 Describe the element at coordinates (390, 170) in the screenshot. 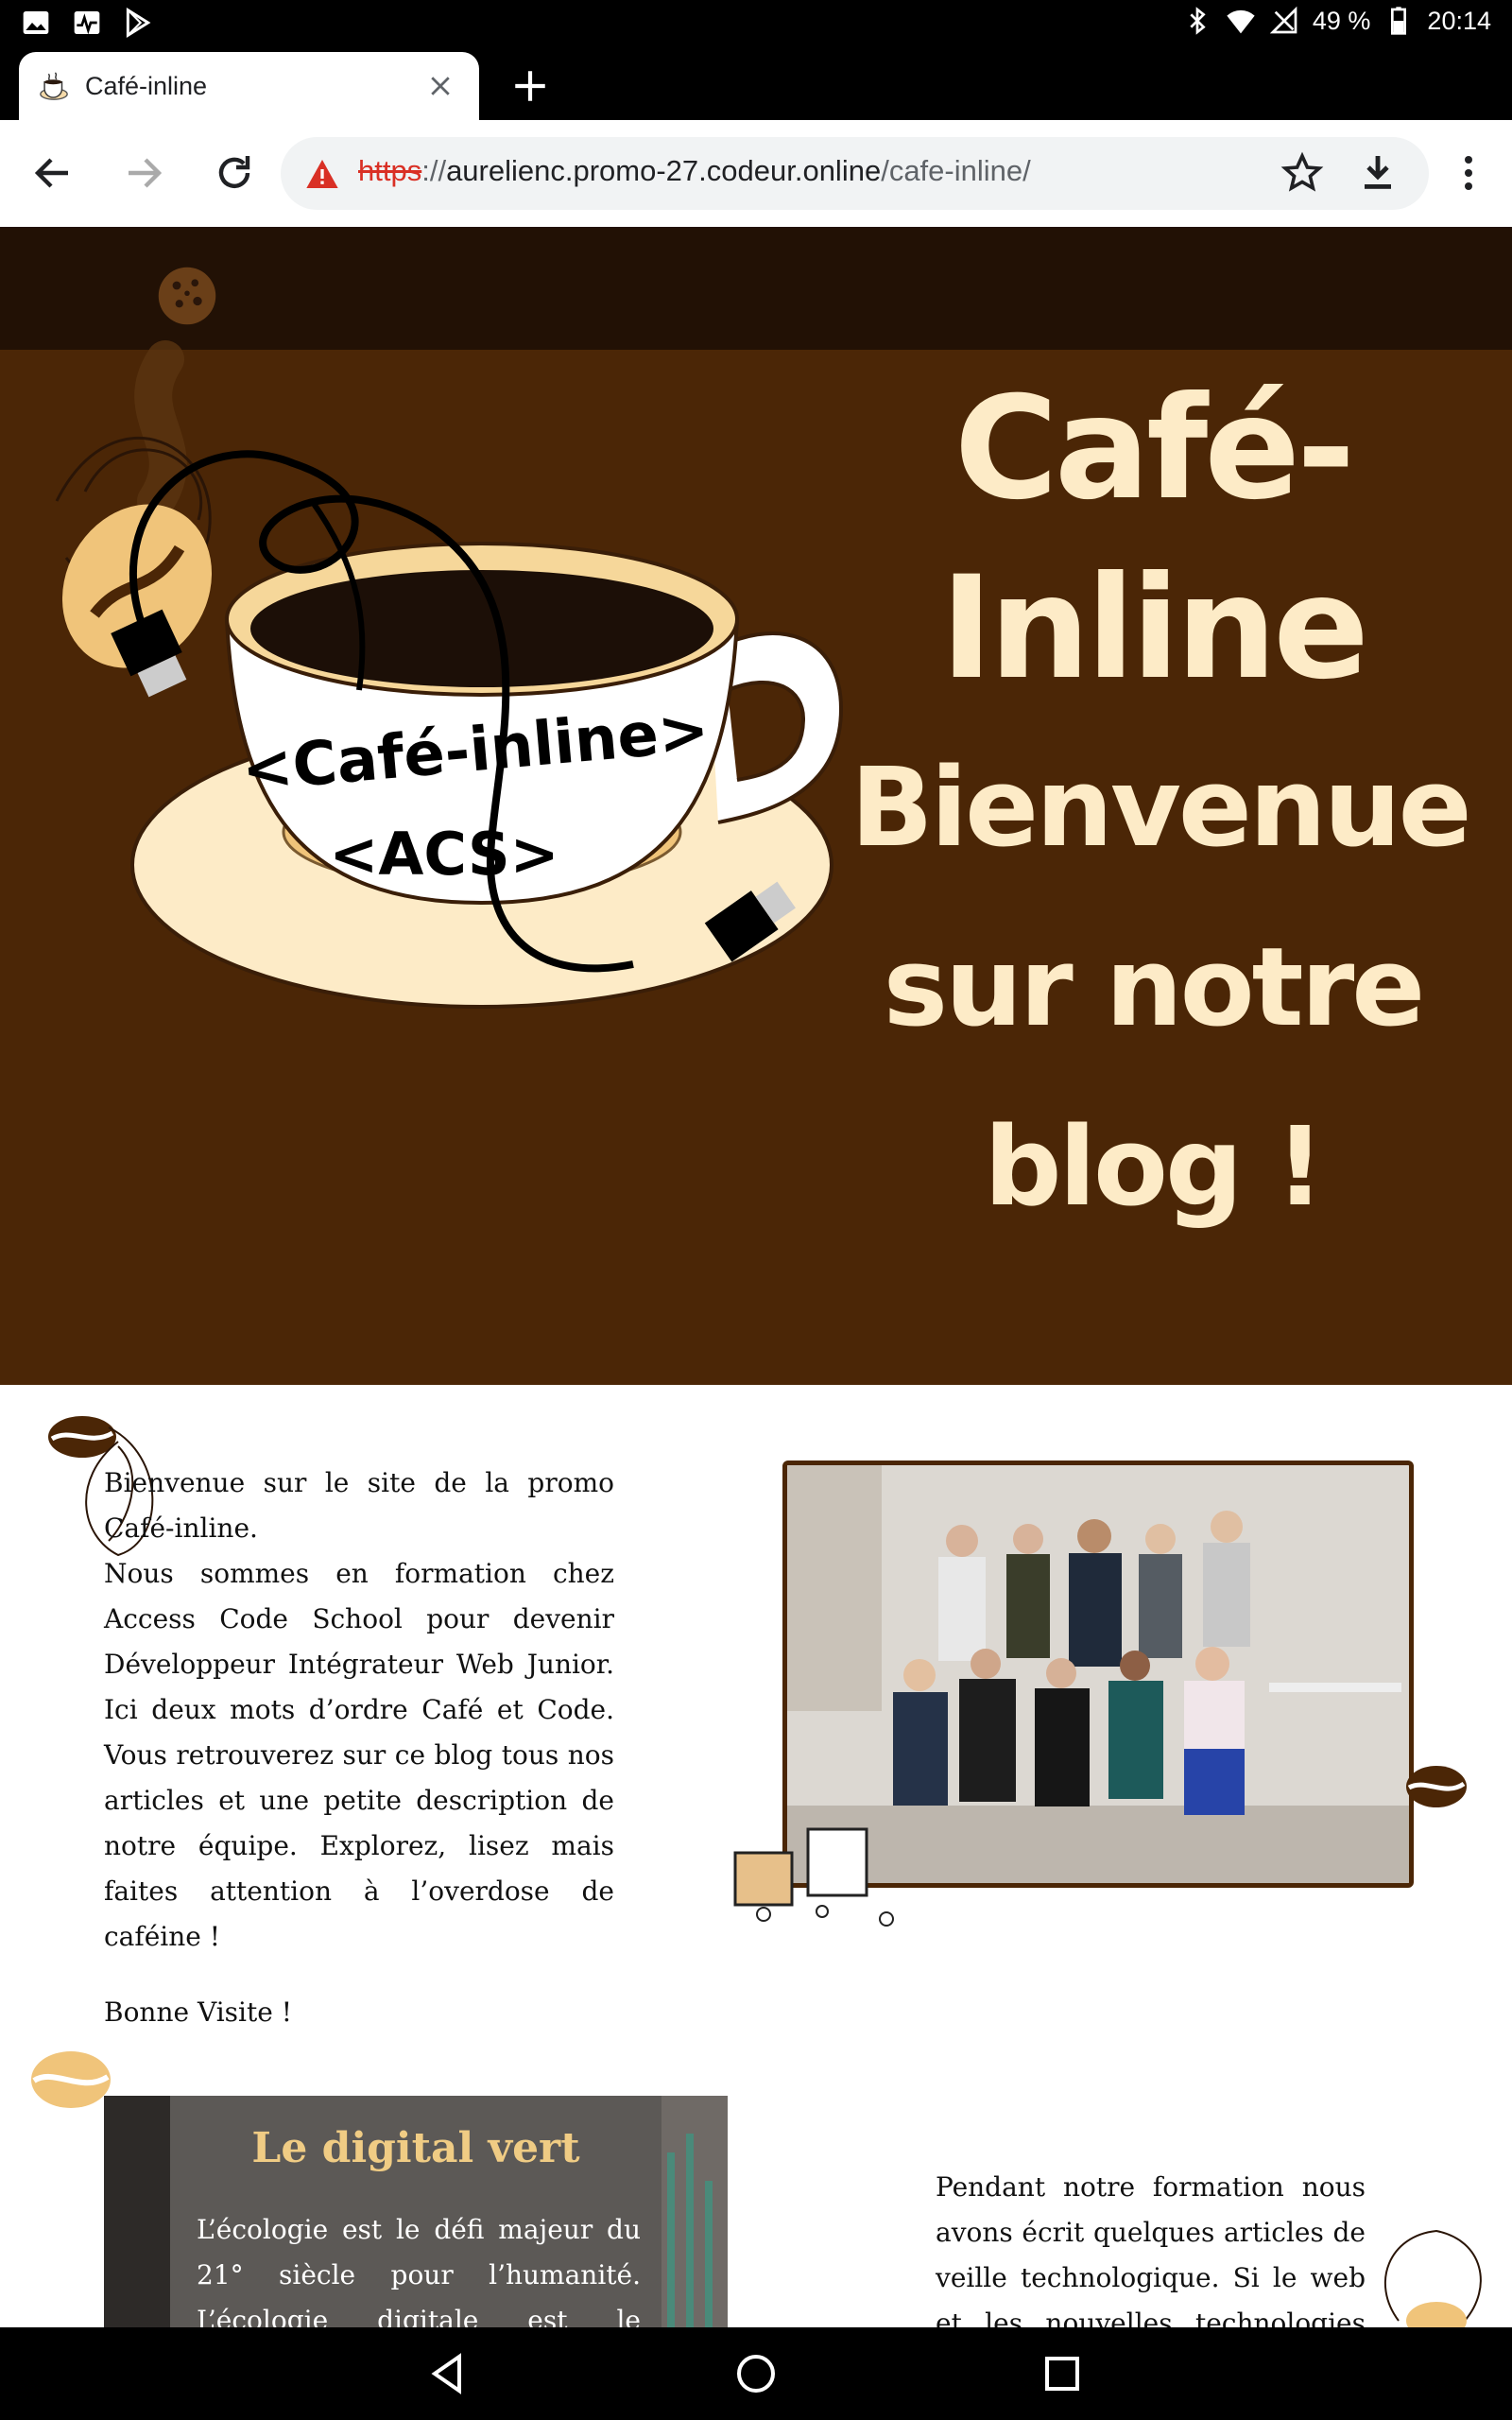

I see `url-scheme: https` at that location.